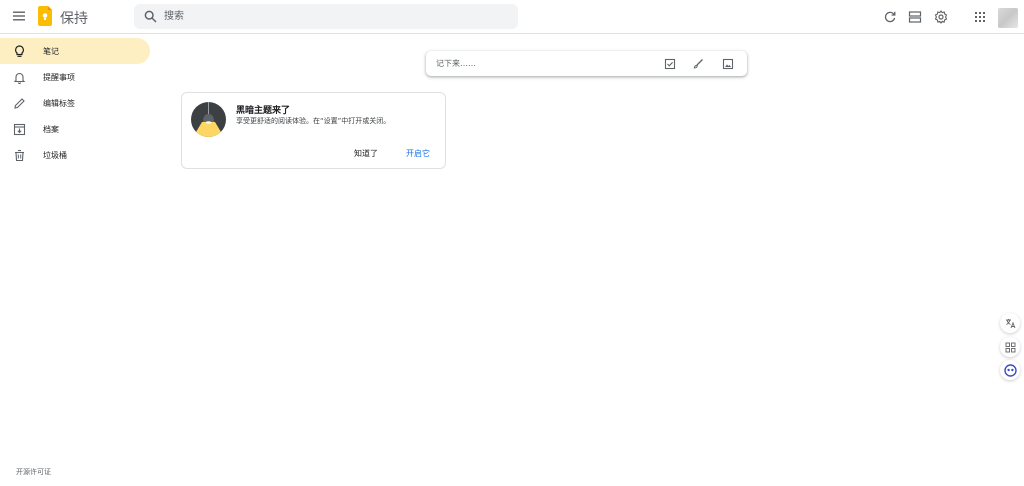  What do you see at coordinates (263, 111) in the screenshot?
I see `card-title: 黑暗主题来了` at bounding box center [263, 111].